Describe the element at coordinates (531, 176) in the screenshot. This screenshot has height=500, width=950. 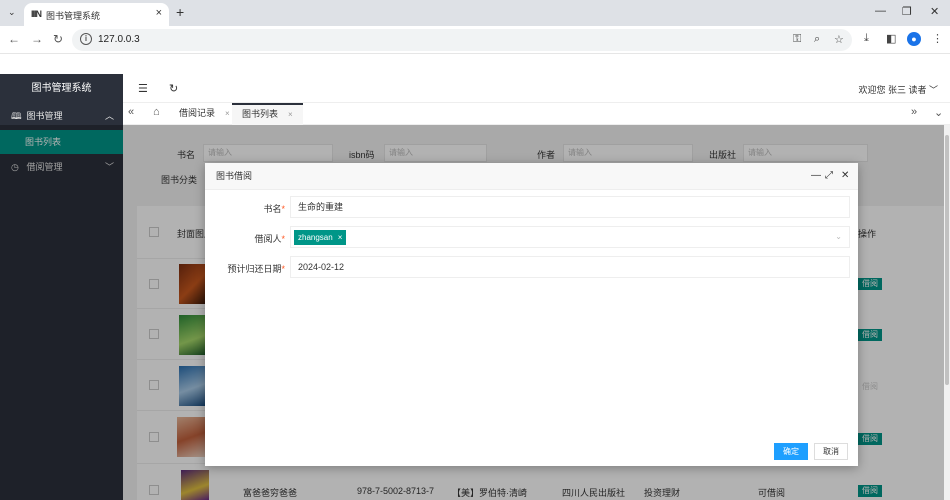
I see `dialog-title: 图书借阅` at that location.